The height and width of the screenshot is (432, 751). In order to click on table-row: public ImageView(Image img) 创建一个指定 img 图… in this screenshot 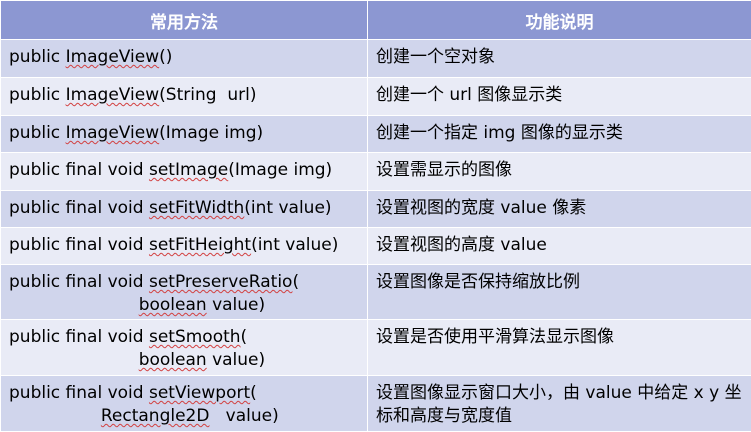, I will do `click(375, 134)`.